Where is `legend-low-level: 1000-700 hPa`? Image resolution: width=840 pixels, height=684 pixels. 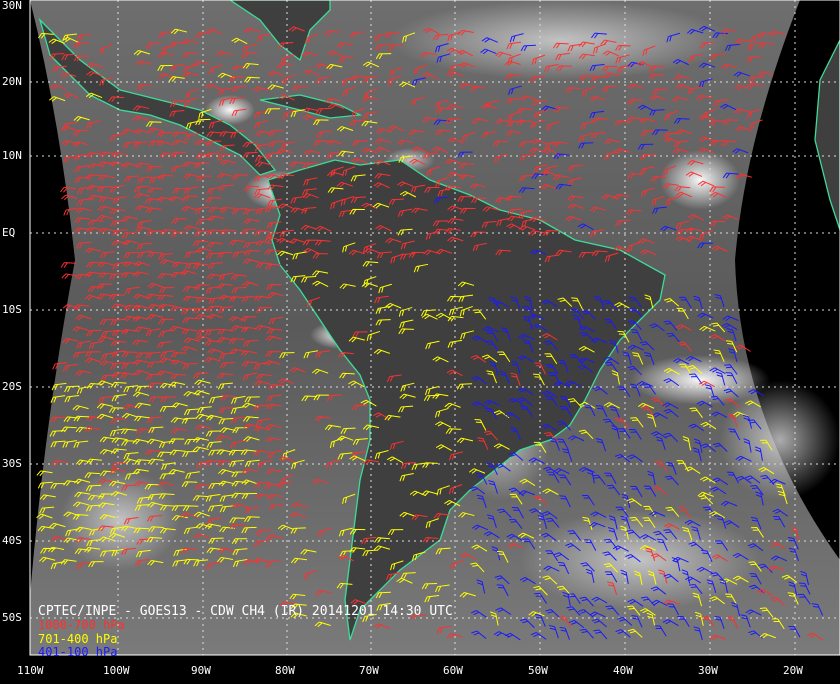
legend-low-level: 1000-700 hPa is located at coordinates (81, 625).